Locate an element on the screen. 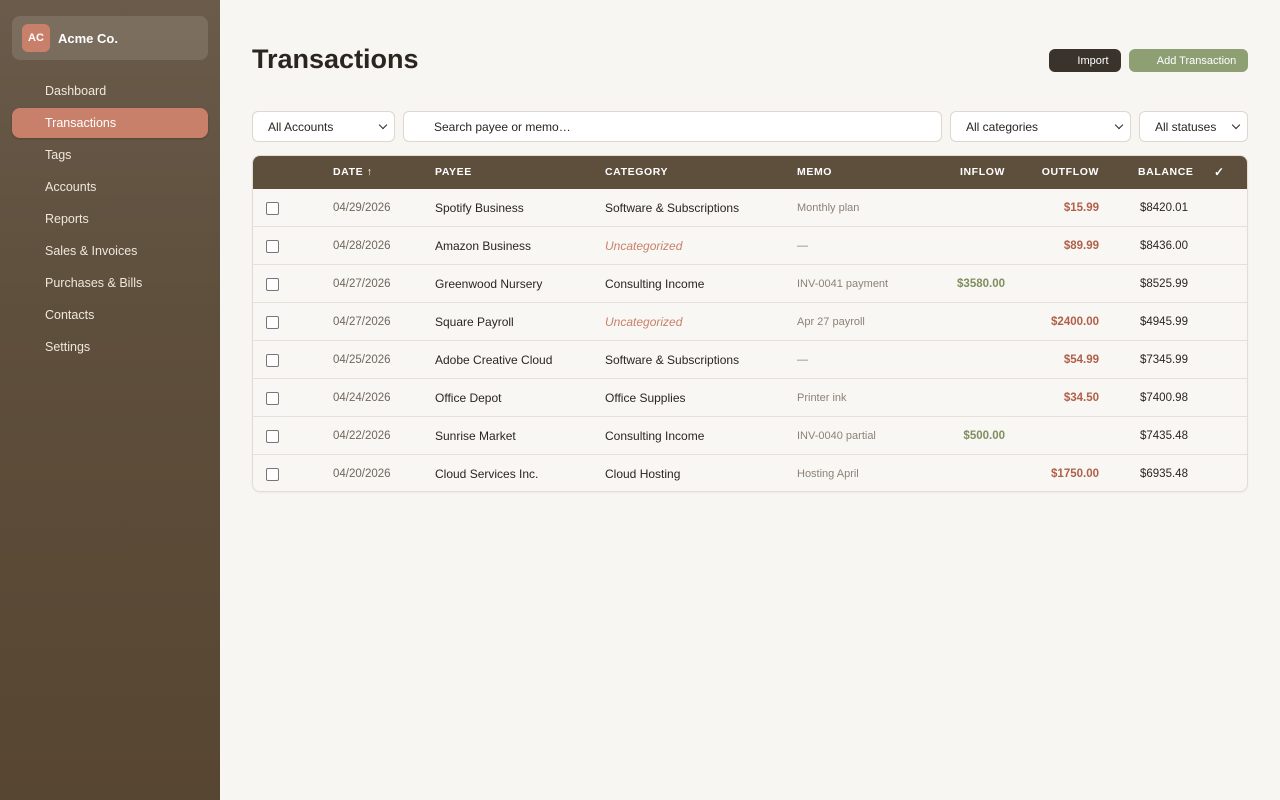  accounts-select-value: All Accounts is located at coordinates (301, 126).